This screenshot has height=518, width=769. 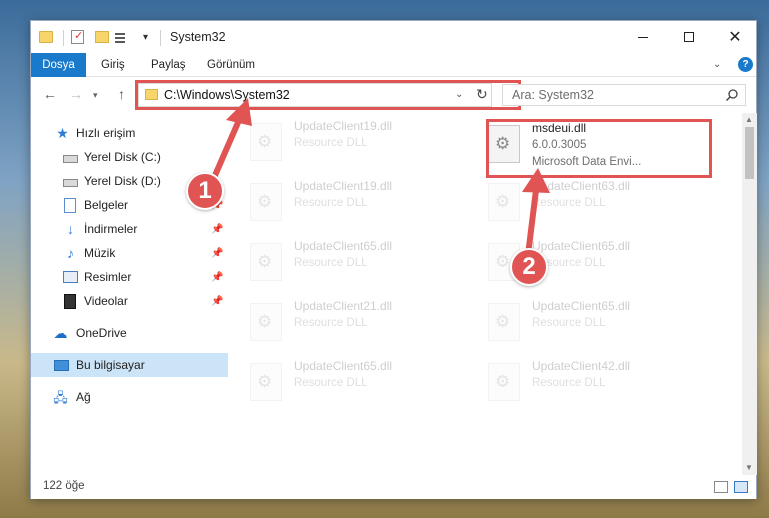 I want to click on step-badge-2: 2, so click(x=529, y=267).